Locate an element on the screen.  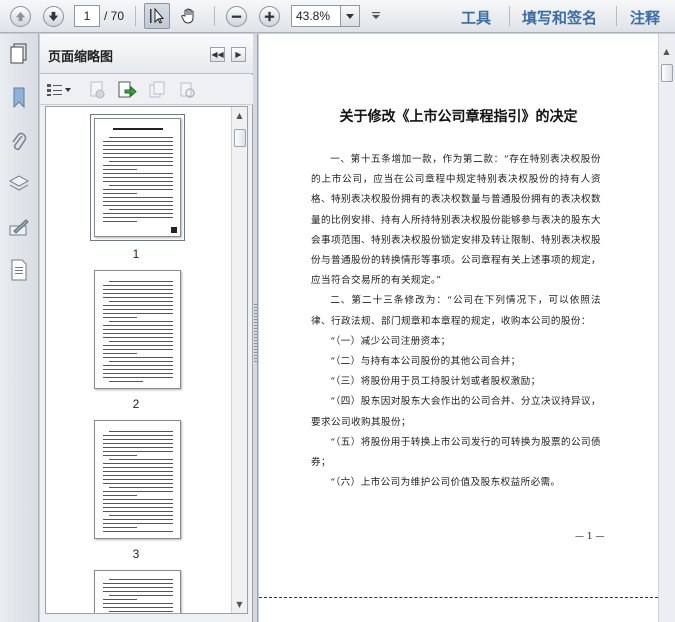
delete-pages-button is located at coordinates (97, 90).